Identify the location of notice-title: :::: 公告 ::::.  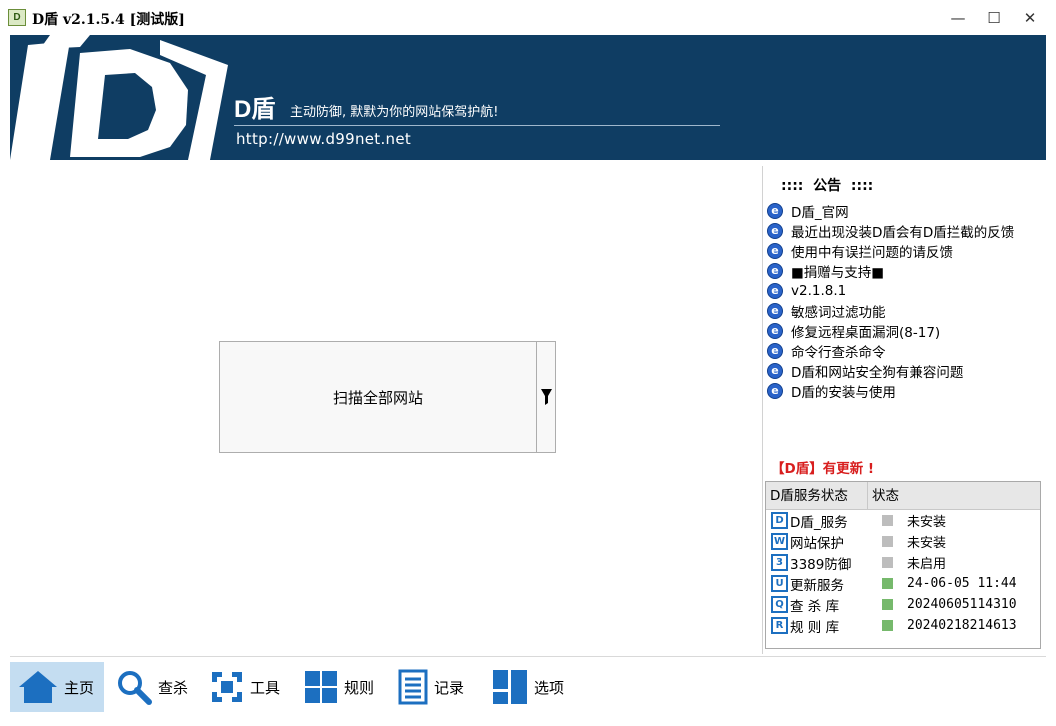
(827, 186).